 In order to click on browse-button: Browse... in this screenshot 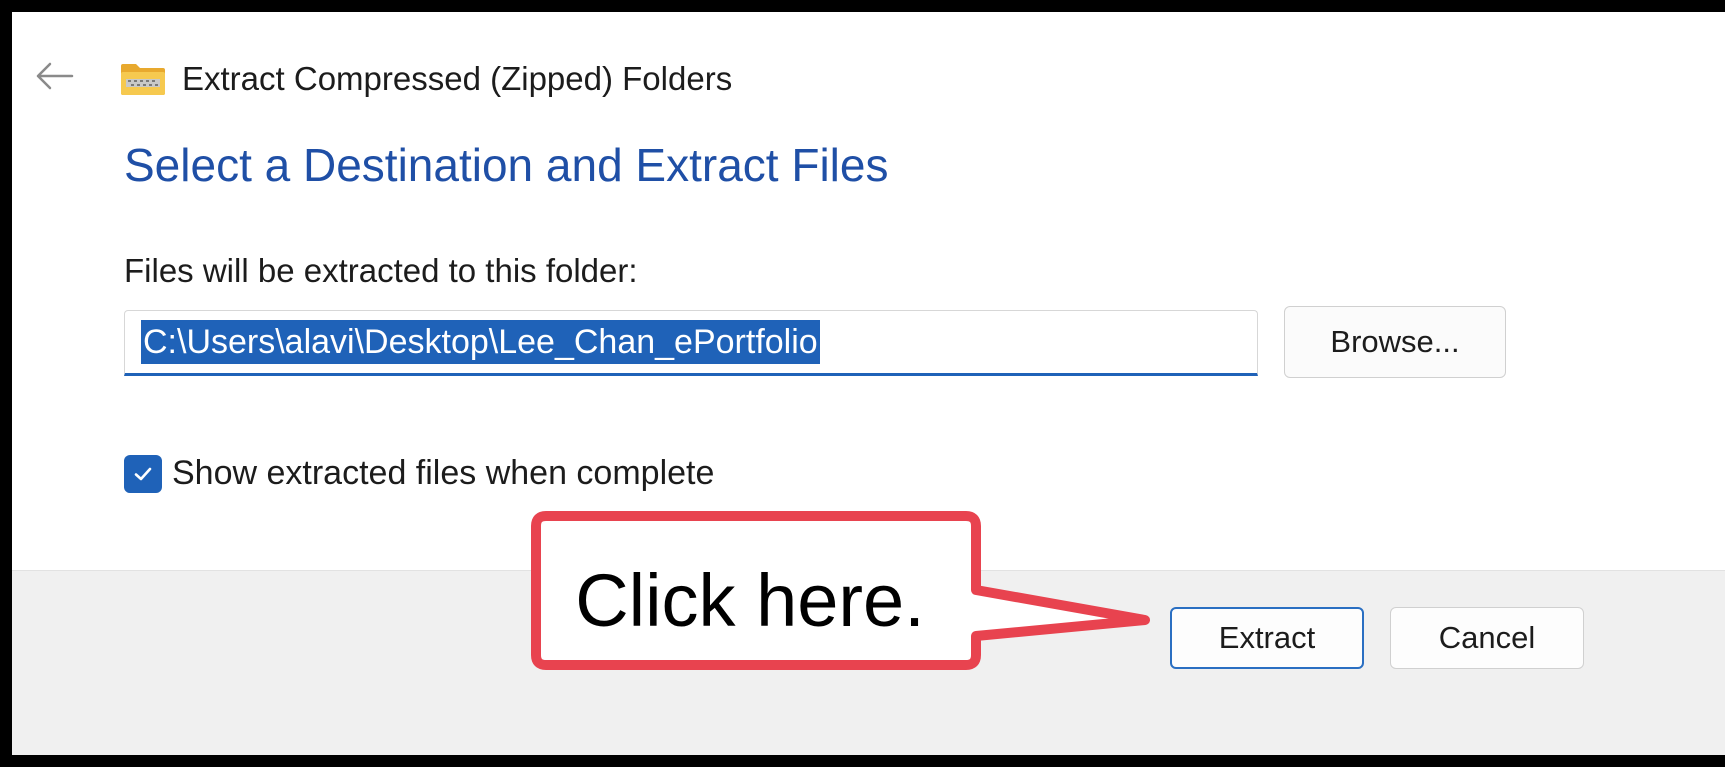, I will do `click(1395, 342)`.